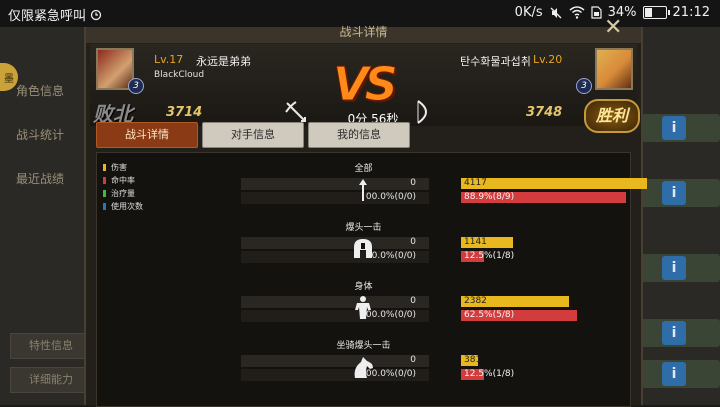 This screenshot has height=407, width=720. I want to click on horse-icon, so click(363, 367).